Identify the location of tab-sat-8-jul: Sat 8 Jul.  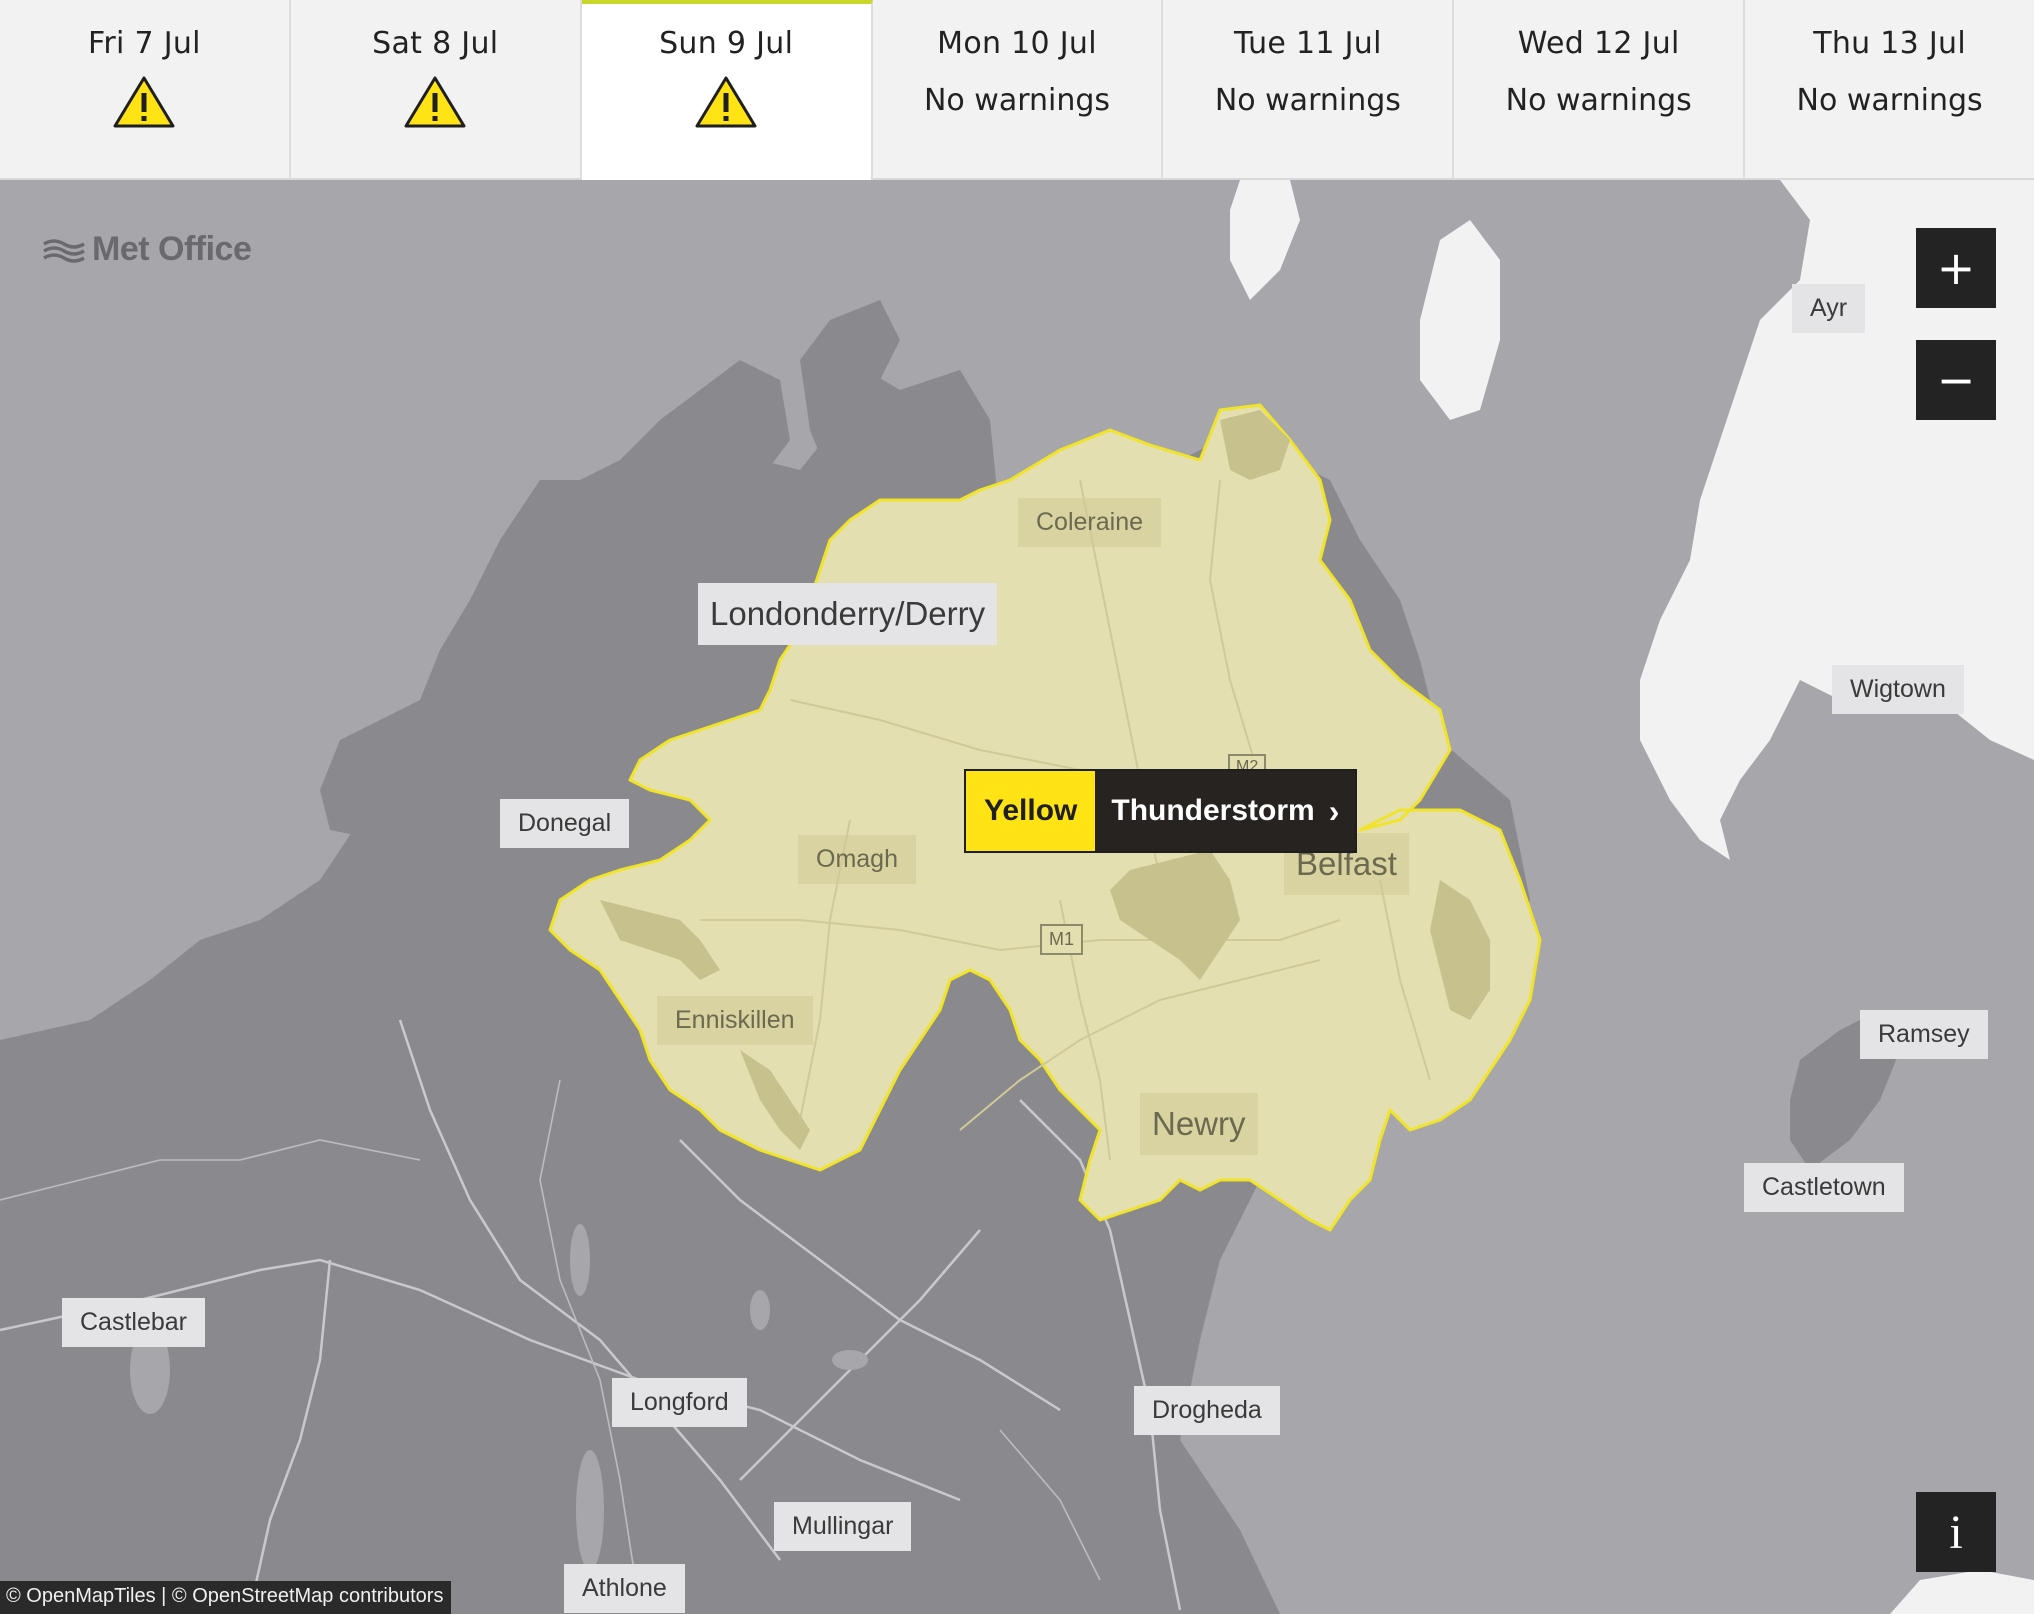
(436, 89).